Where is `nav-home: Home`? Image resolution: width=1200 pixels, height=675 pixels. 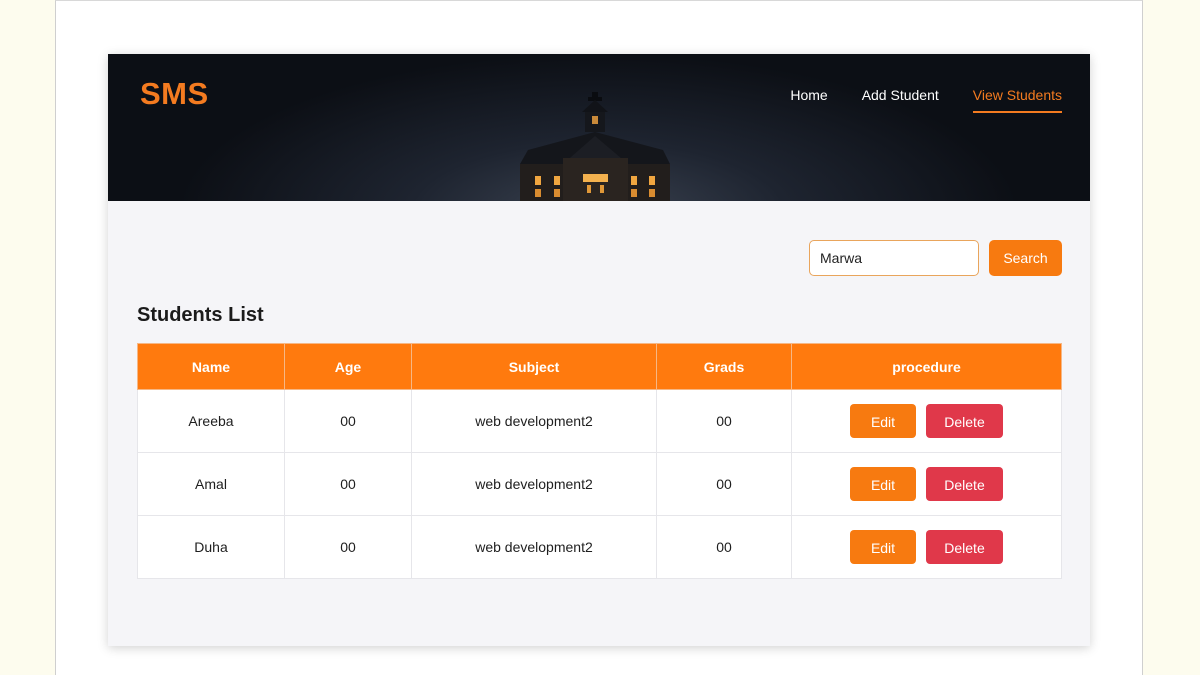
nav-home: Home is located at coordinates (808, 100).